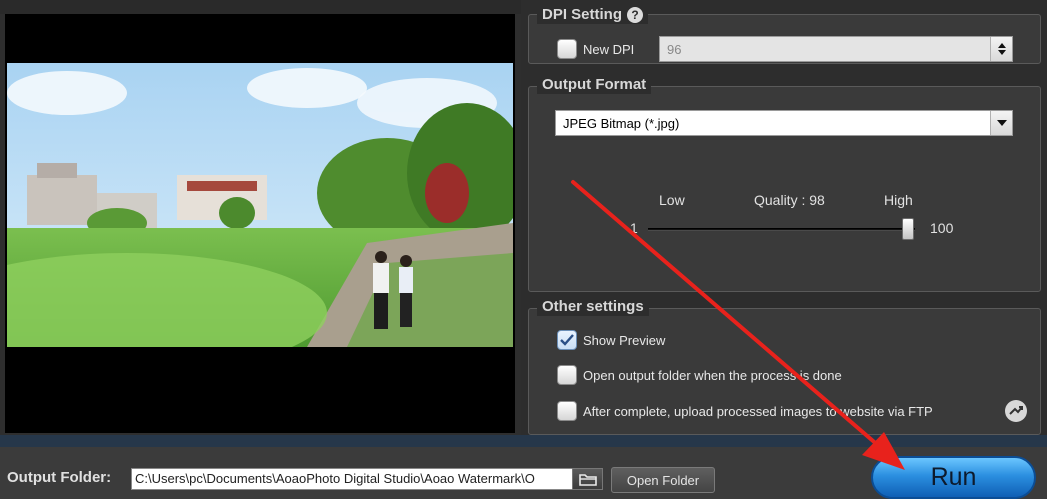  What do you see at coordinates (674, 49) in the screenshot?
I see `dpi-value: 96` at bounding box center [674, 49].